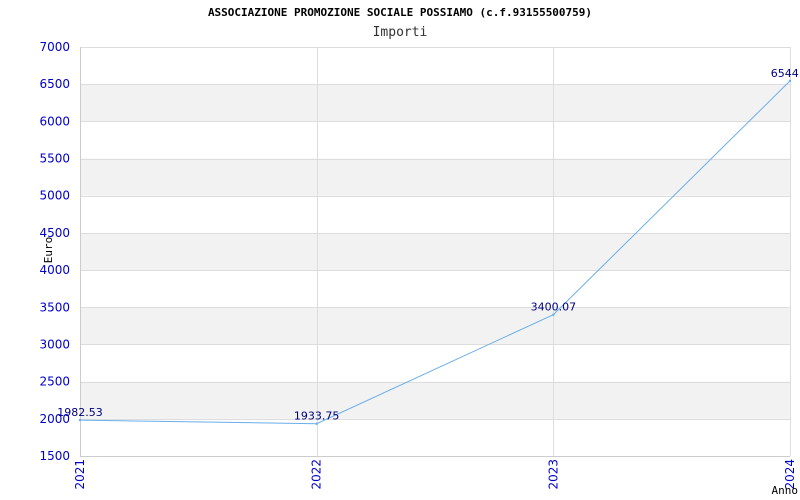 Image resolution: width=800 pixels, height=500 pixels. I want to click on y-tick-label: 3500, so click(54, 307).